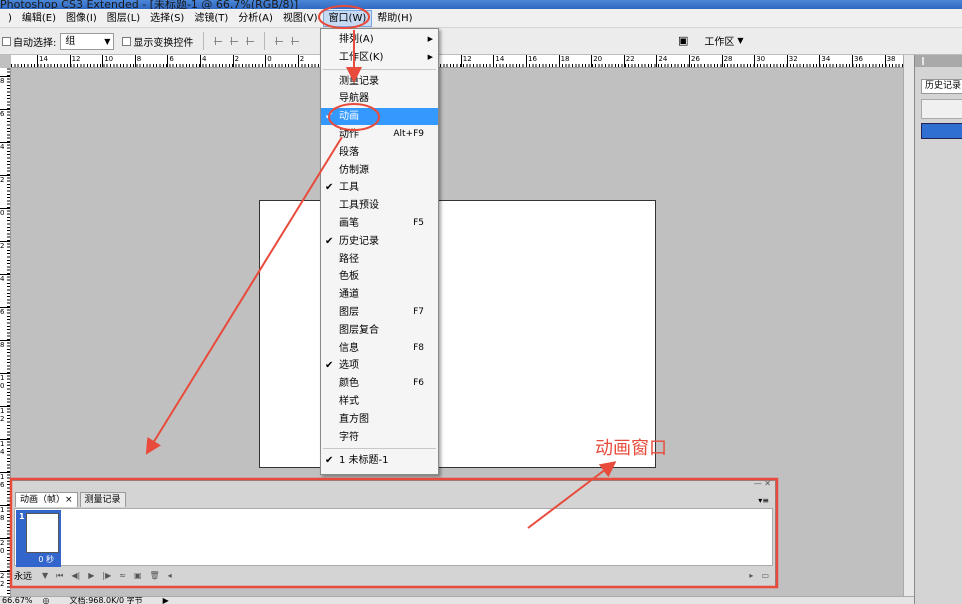 The height and width of the screenshot is (604, 962). What do you see at coordinates (631, 448) in the screenshot?
I see `annotation-label: 动画窗口` at bounding box center [631, 448].